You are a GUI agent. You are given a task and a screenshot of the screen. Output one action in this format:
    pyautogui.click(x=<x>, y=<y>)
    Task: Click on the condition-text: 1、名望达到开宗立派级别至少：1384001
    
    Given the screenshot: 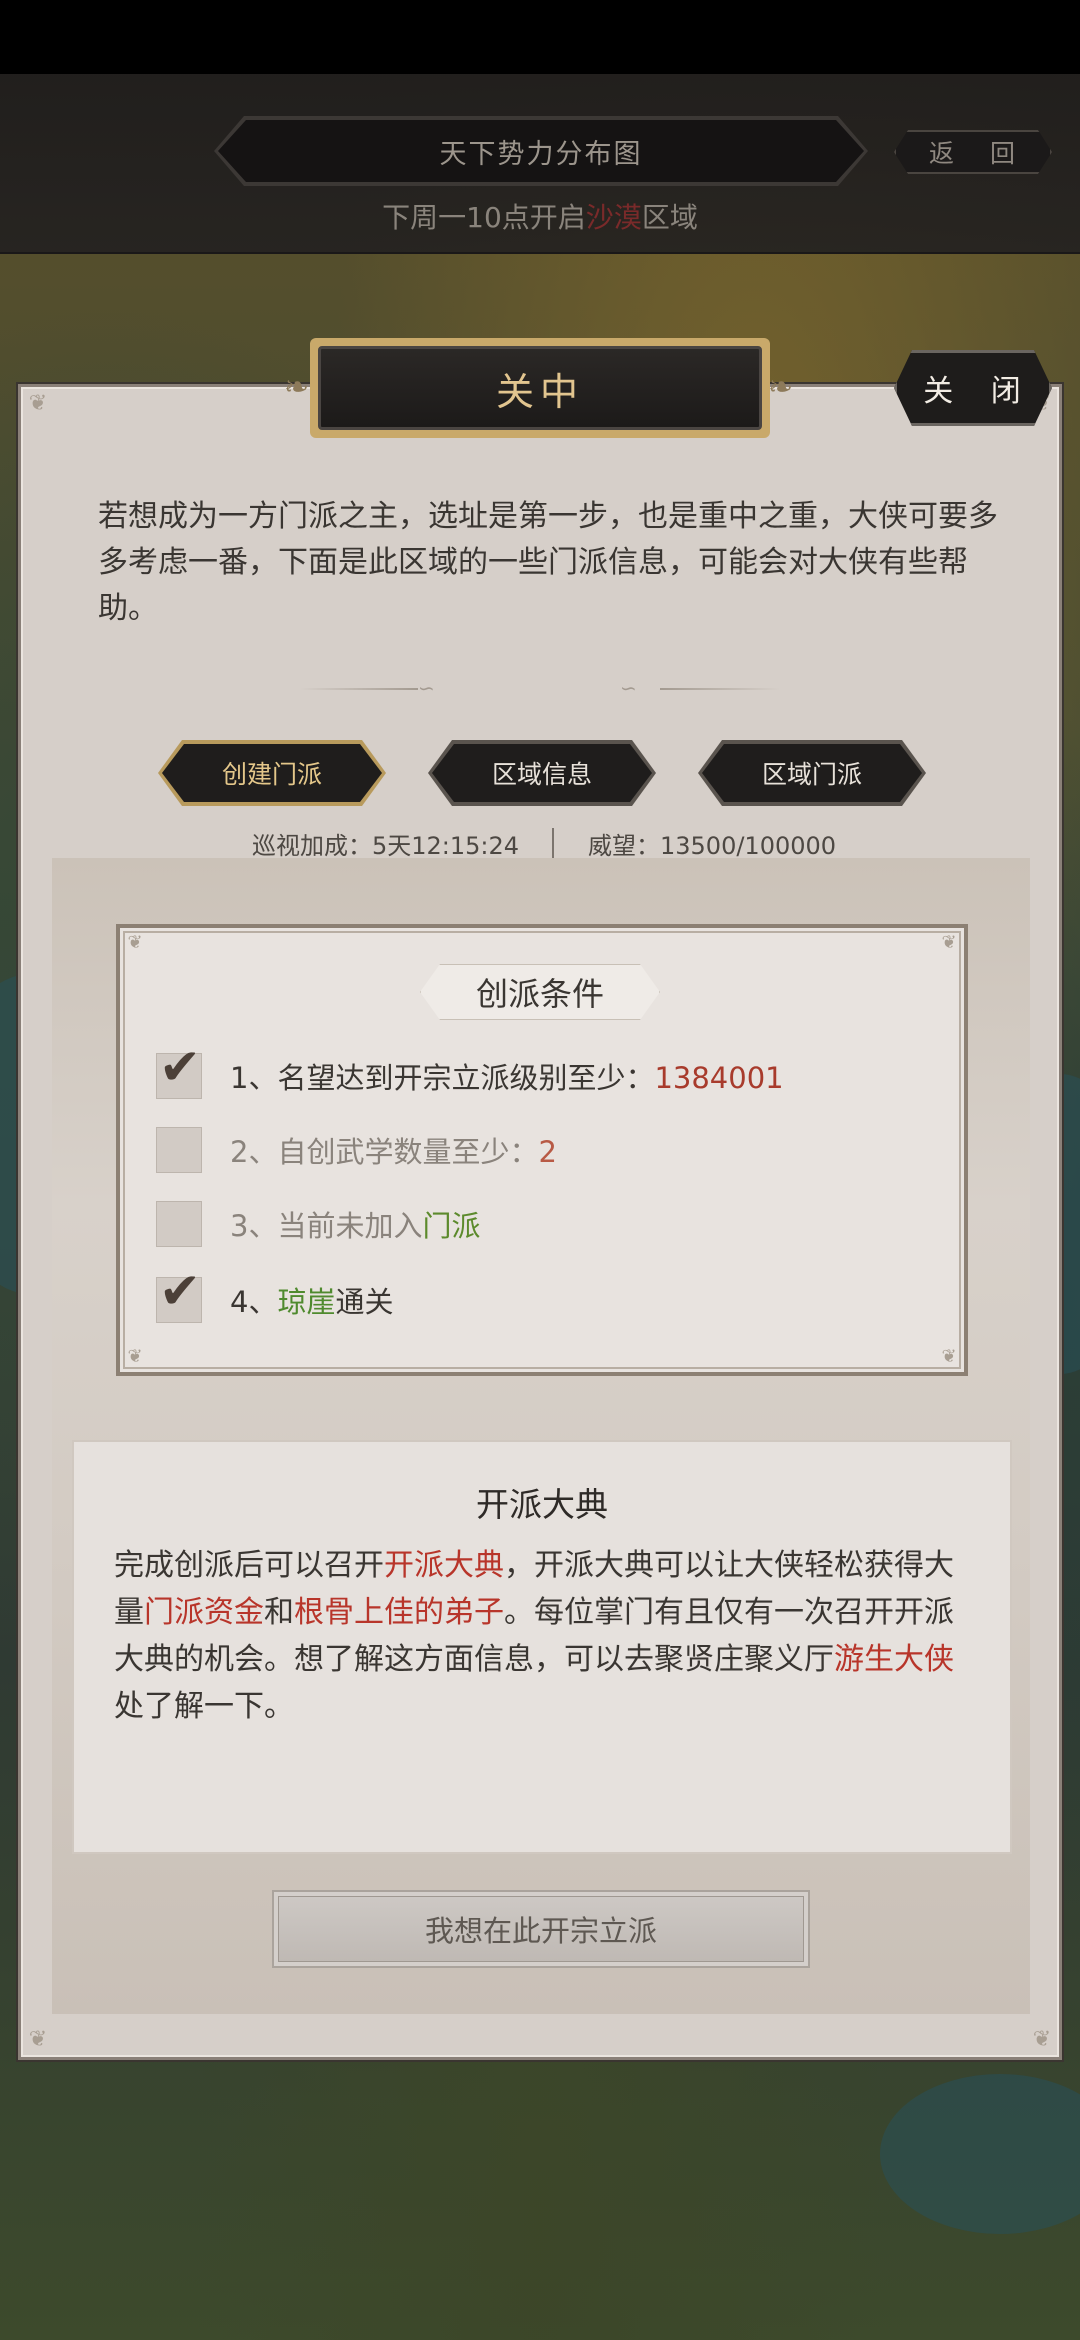 What is the action you would take?
    pyautogui.click(x=507, y=1078)
    